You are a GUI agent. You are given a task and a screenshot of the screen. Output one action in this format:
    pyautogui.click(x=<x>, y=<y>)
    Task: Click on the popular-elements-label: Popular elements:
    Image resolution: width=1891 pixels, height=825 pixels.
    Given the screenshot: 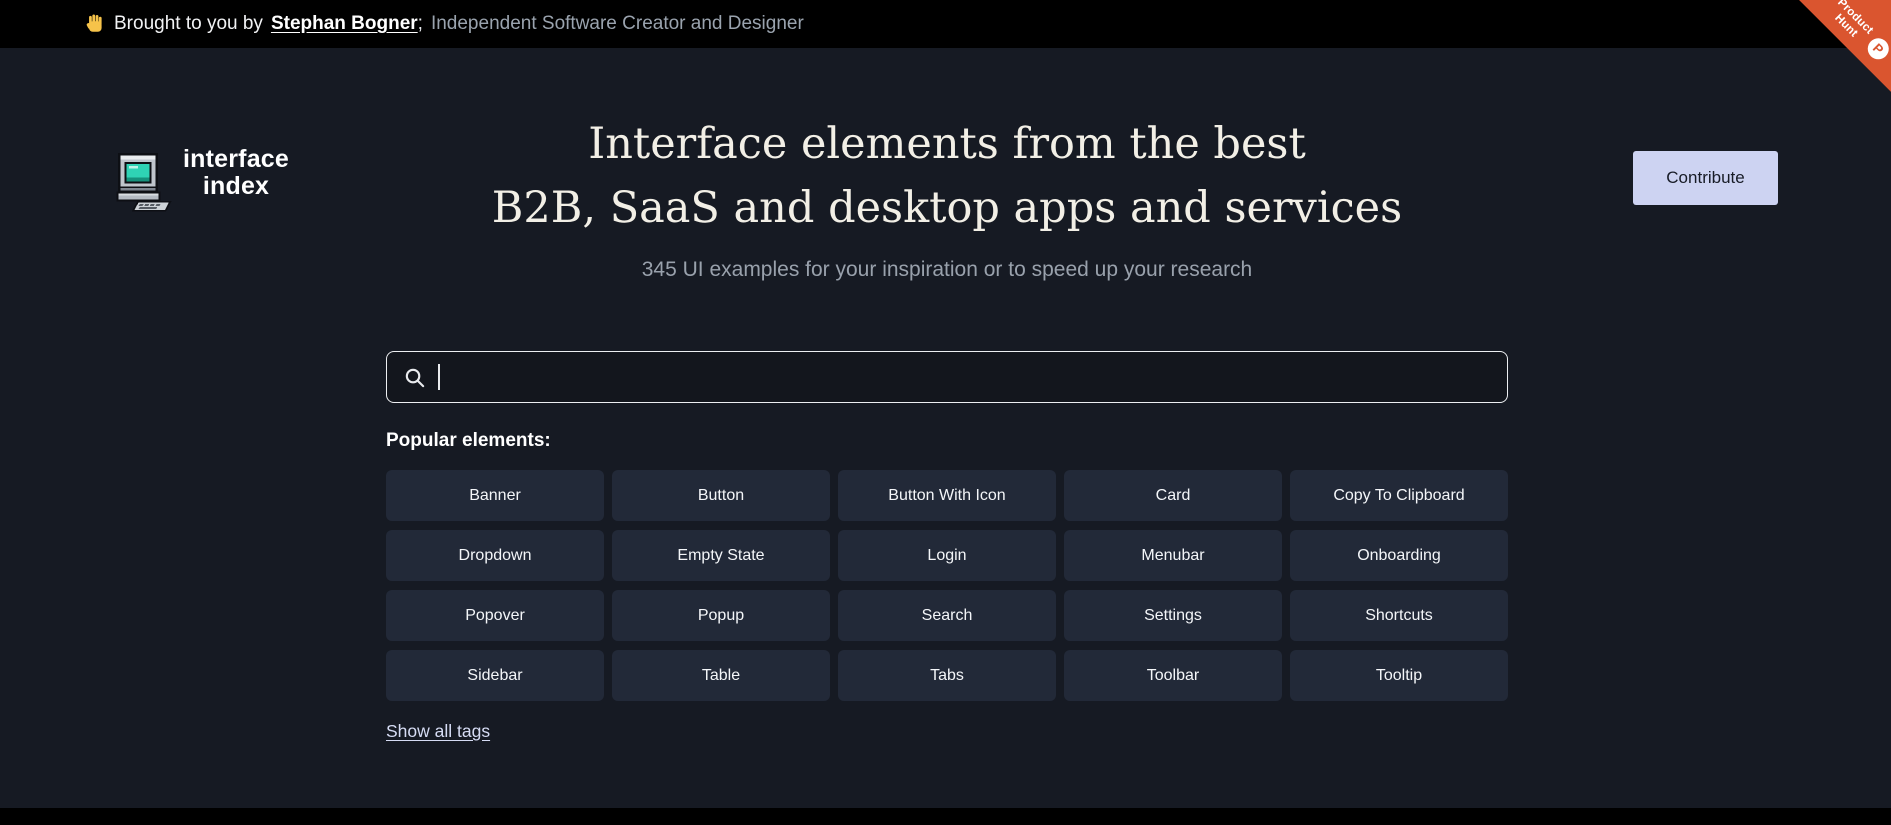 What is the action you would take?
    pyautogui.click(x=468, y=440)
    